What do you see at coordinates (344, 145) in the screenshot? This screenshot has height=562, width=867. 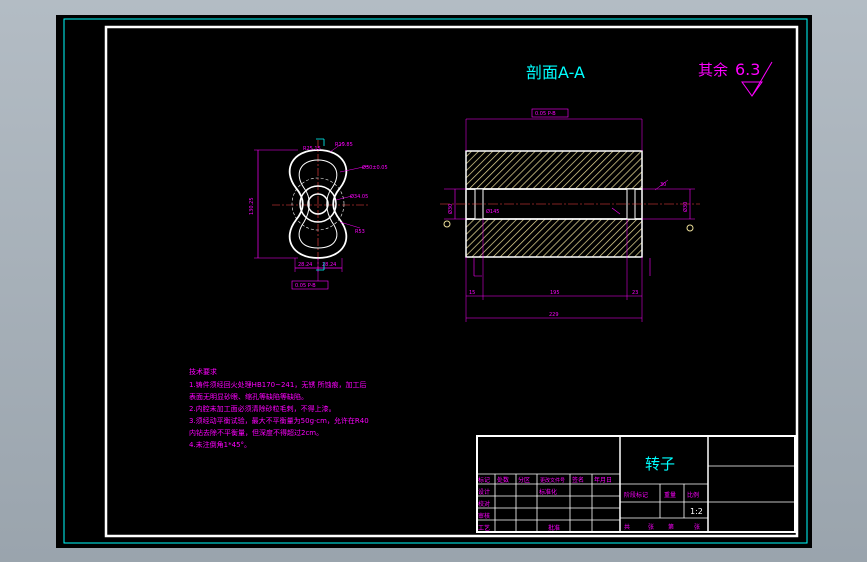 I see `top-radius-dim: R19.85` at bounding box center [344, 145].